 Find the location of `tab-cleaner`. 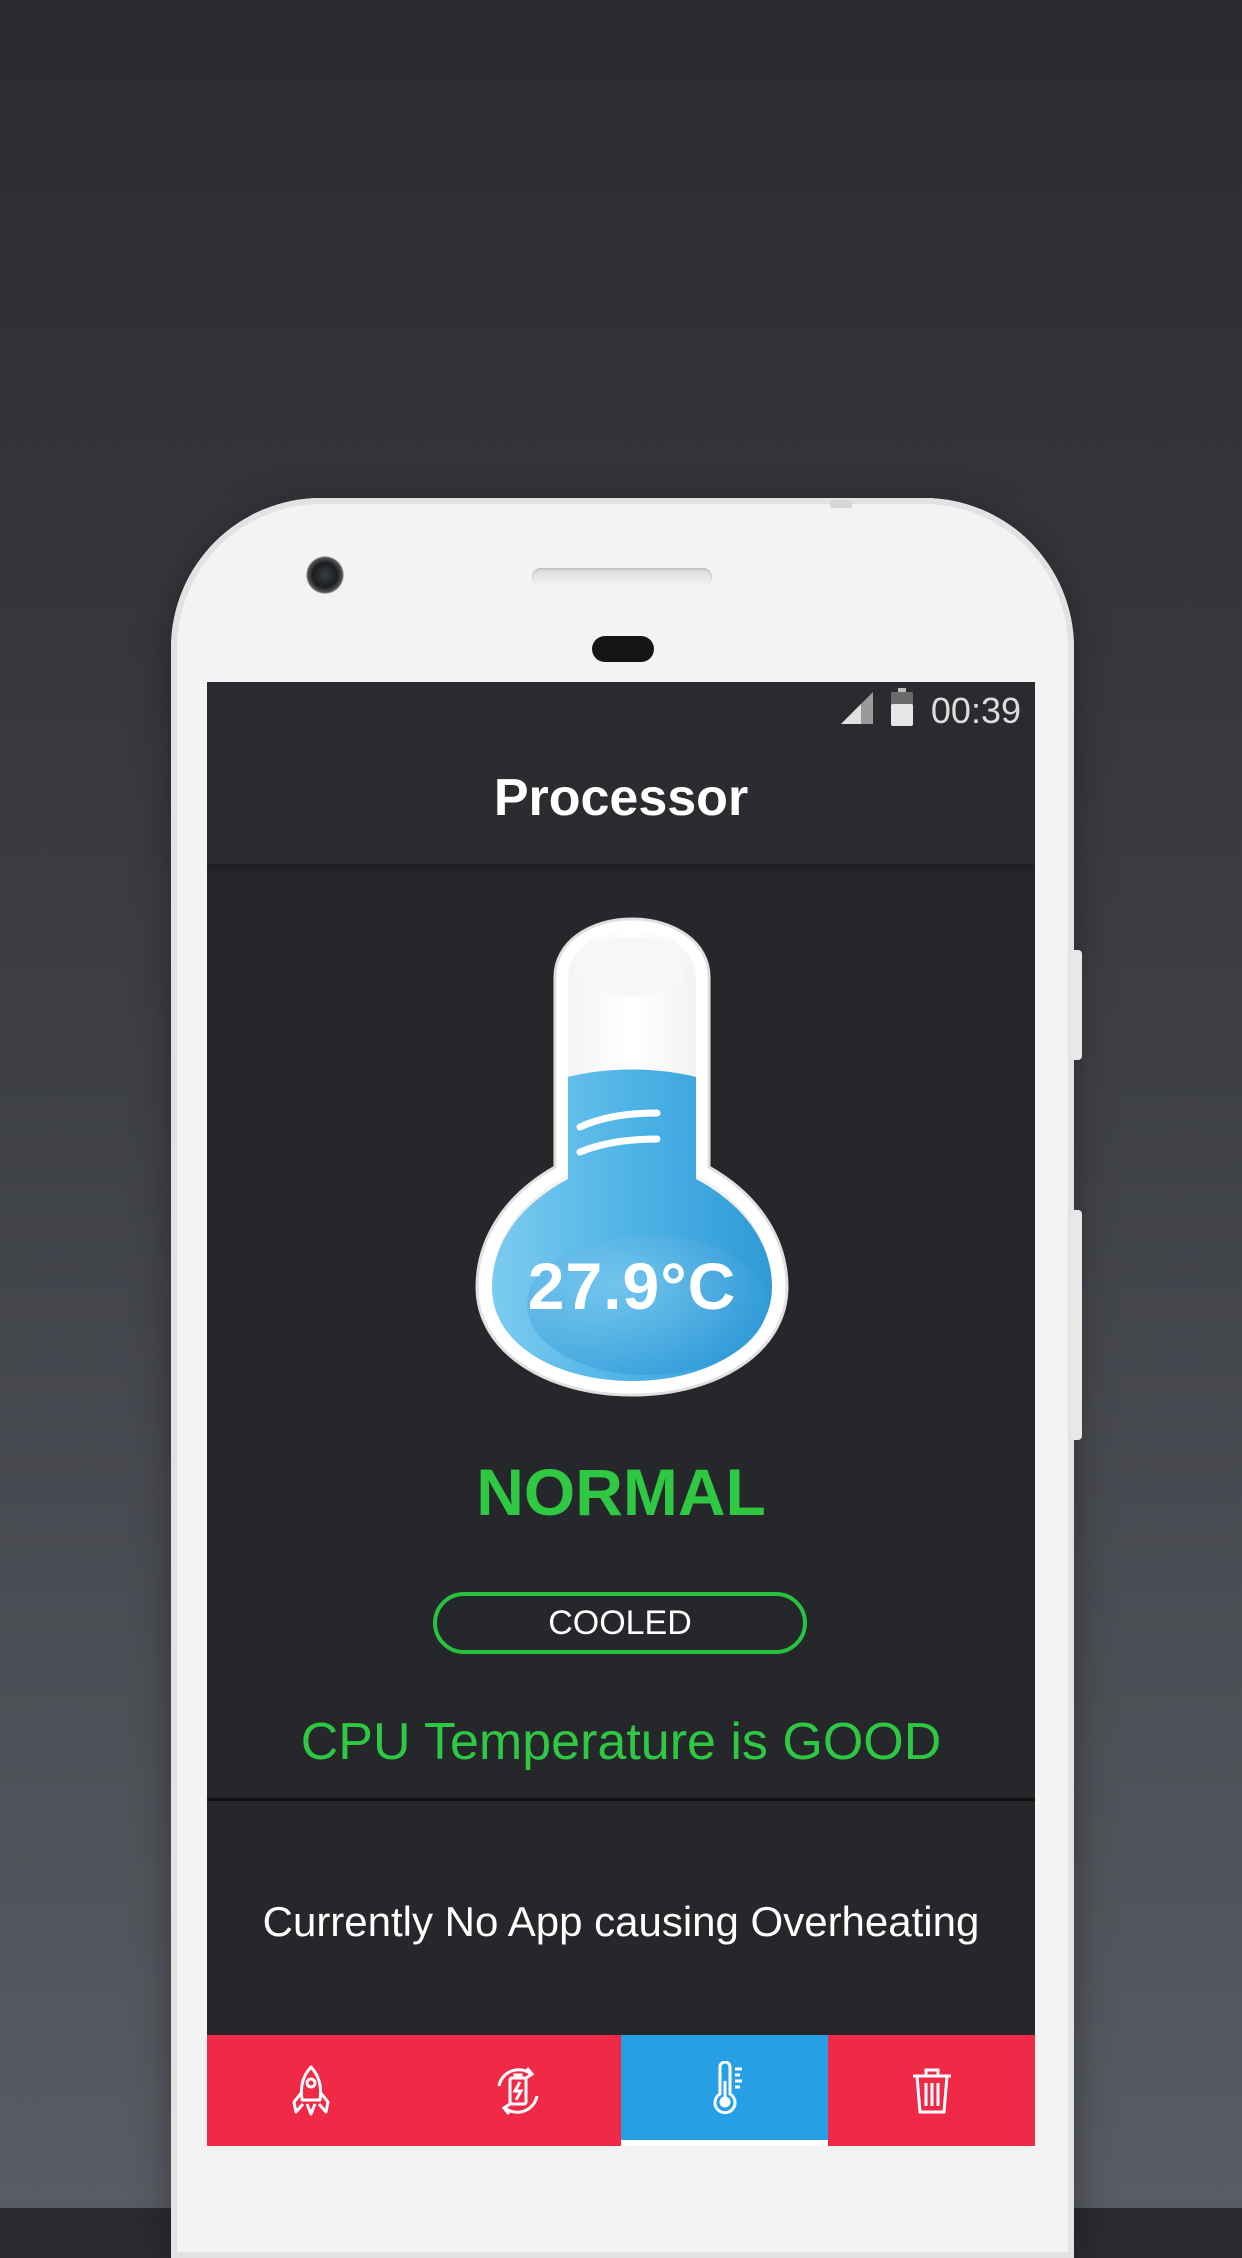

tab-cleaner is located at coordinates (931, 2090).